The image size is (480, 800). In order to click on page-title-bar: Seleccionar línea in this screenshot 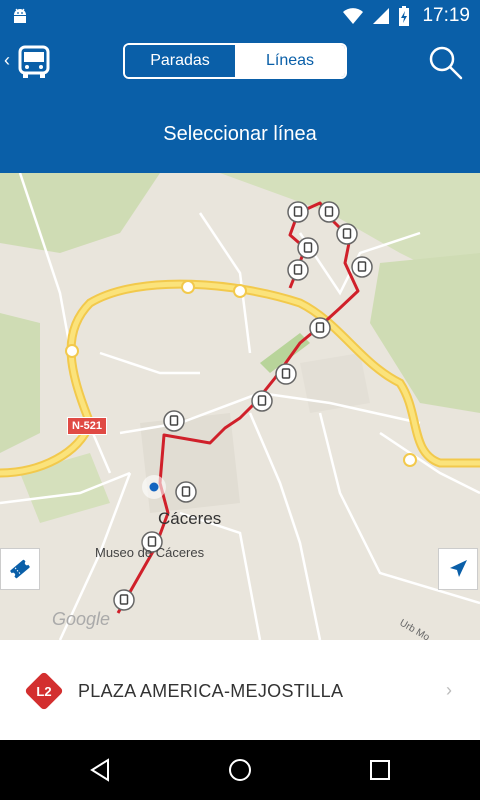, I will do `click(240, 139)`.